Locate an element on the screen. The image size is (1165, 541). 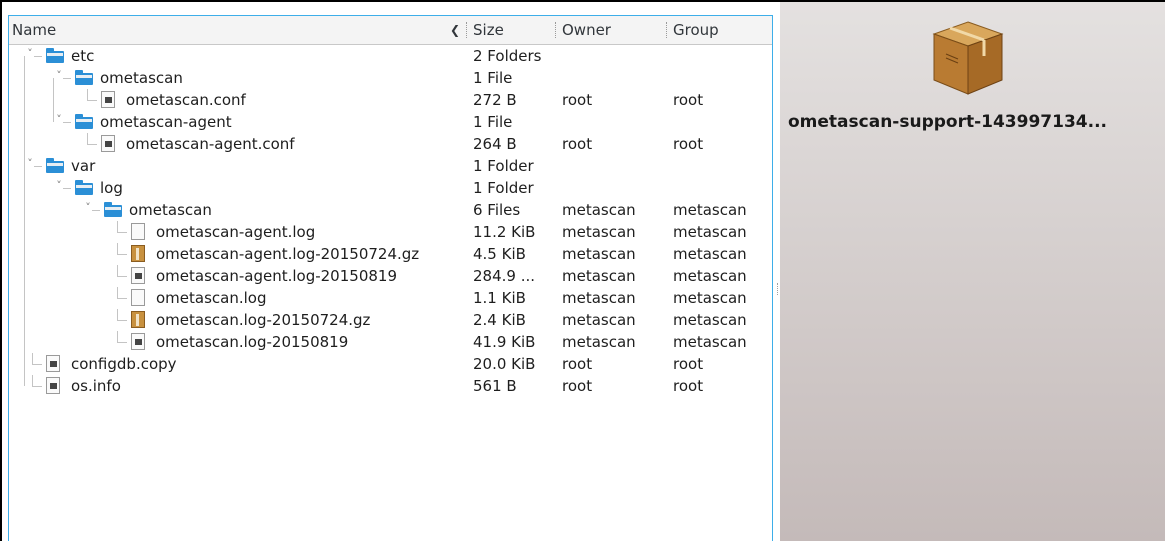
item-name: configdb.copy is located at coordinates (124, 364).